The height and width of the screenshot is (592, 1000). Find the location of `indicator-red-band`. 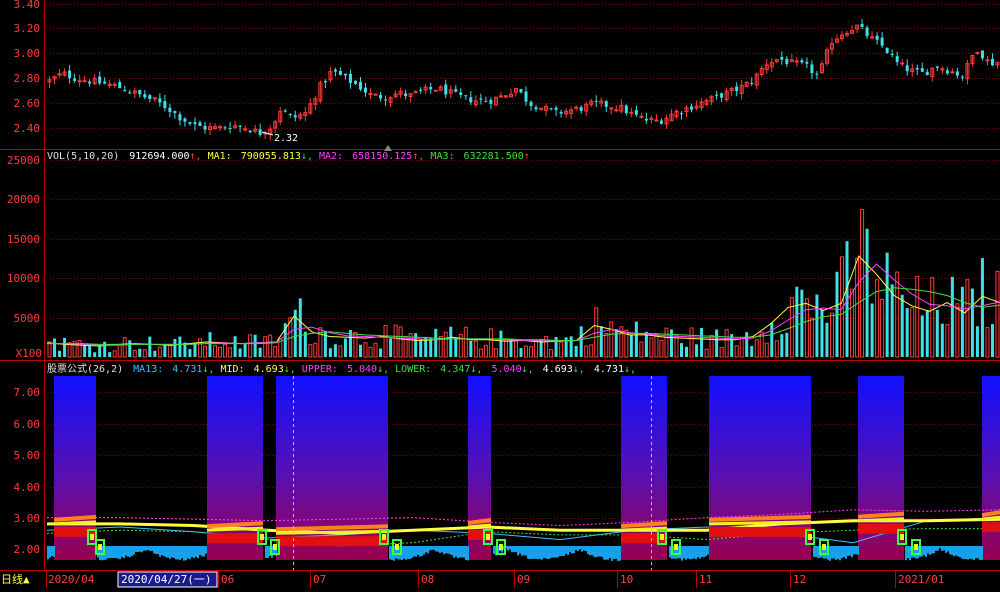

indicator-red-band is located at coordinates (75, 531).